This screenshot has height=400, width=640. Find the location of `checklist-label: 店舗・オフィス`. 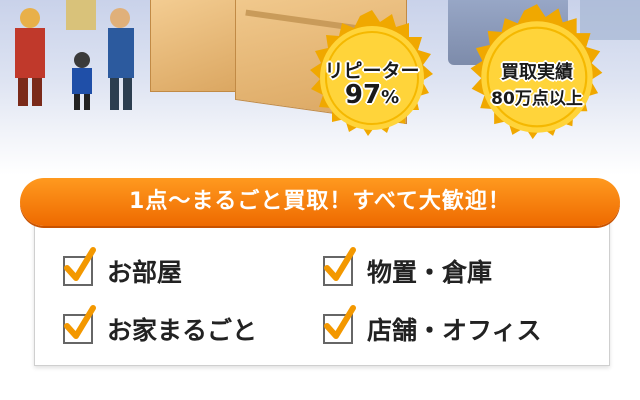

checklist-label: 店舗・オフィス is located at coordinates (454, 330).